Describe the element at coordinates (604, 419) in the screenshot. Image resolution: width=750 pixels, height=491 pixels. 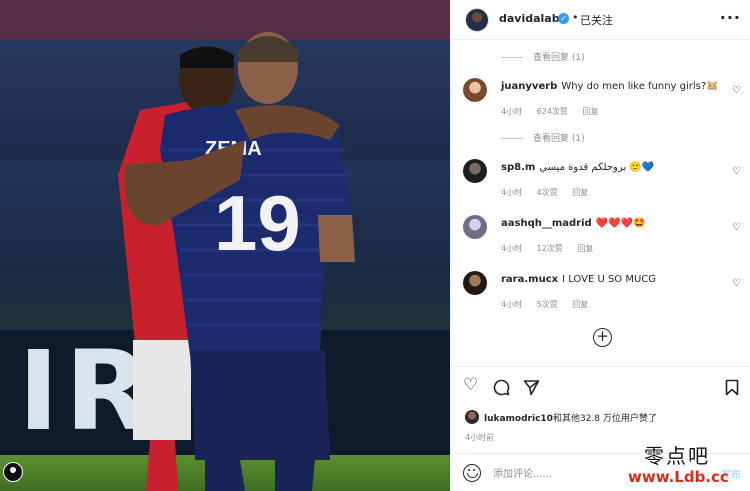
I see `likes-count-text: 和其他32.8 万位用户赞了` at that location.